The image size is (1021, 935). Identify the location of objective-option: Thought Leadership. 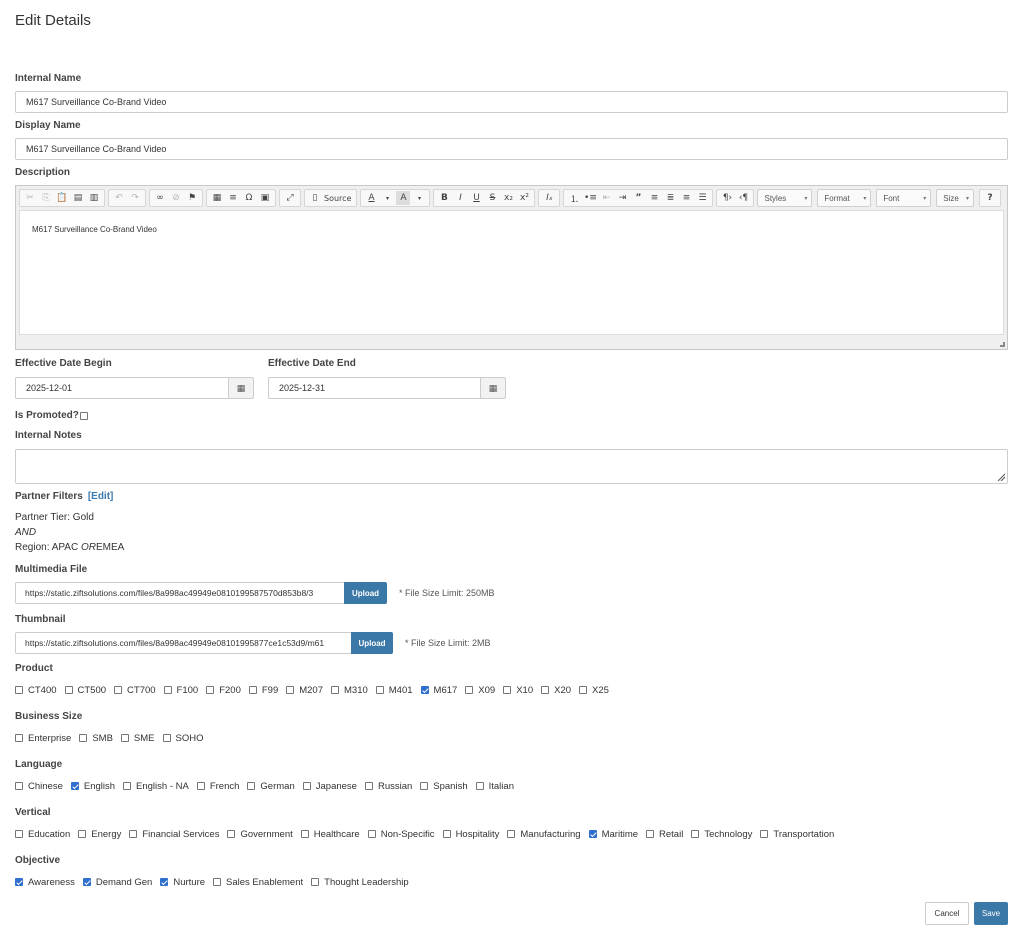
(360, 882).